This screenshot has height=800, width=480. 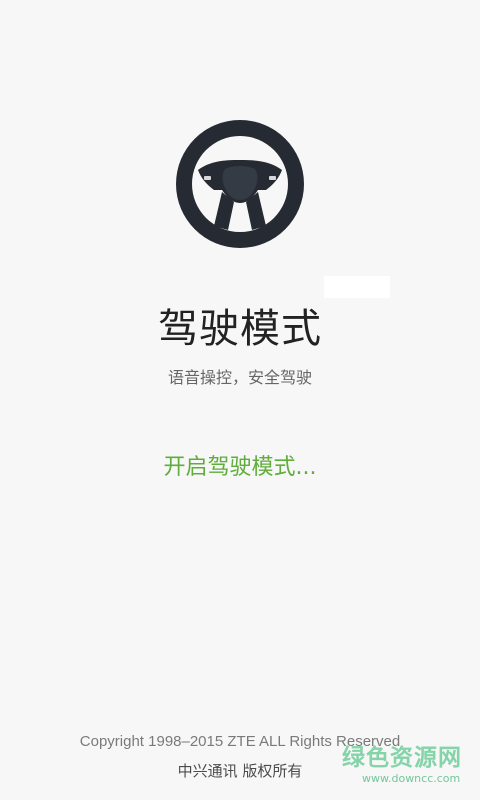 I want to click on page-subtitle: 语音操控，安全驾驶, so click(x=239, y=377).